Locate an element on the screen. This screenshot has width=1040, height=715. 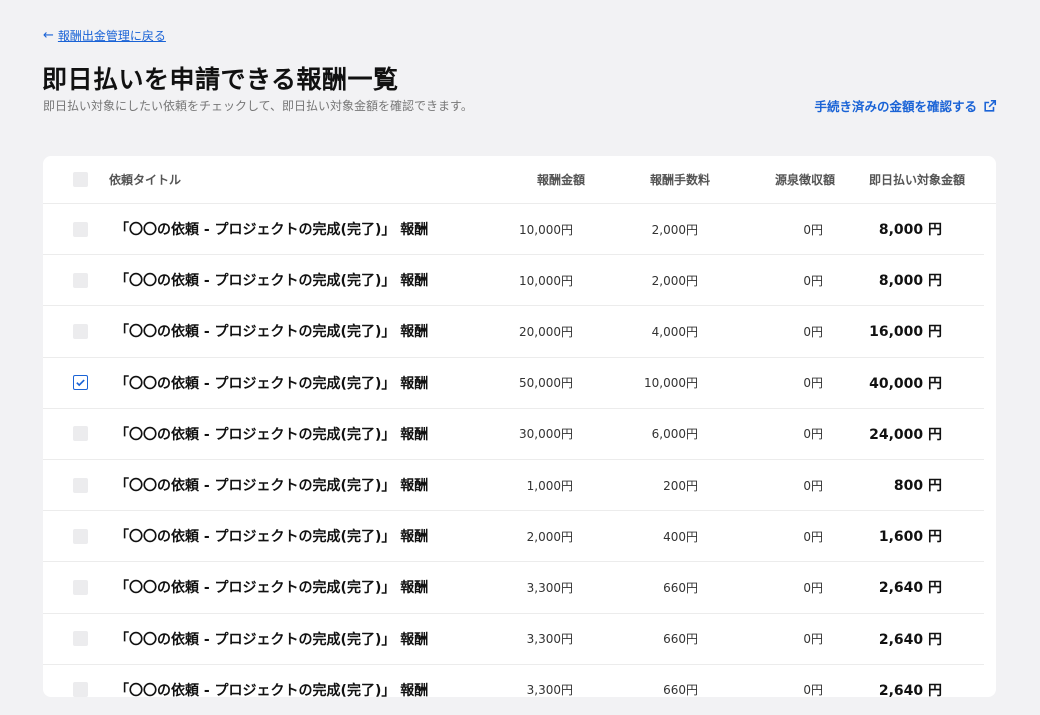
col-header-title: 依頼タイトル is located at coordinates (145, 180).